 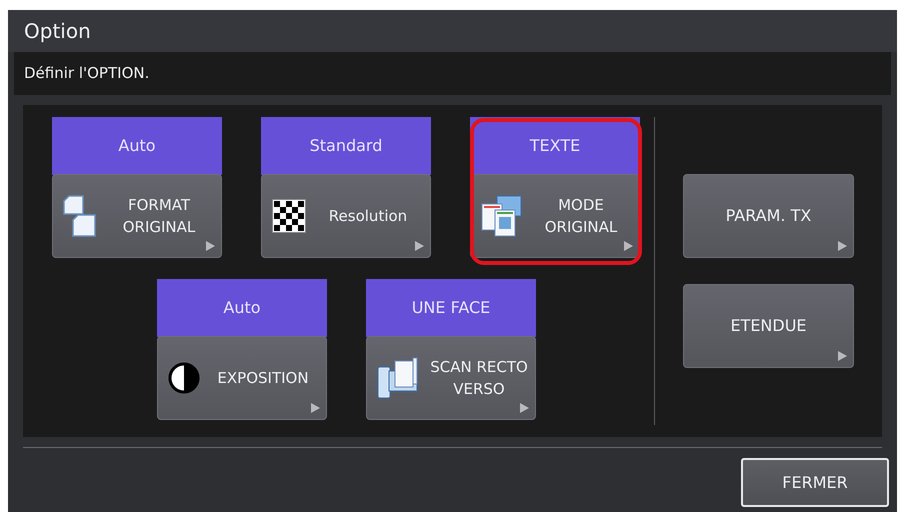 I want to click on window-title: Option, so click(x=452, y=31).